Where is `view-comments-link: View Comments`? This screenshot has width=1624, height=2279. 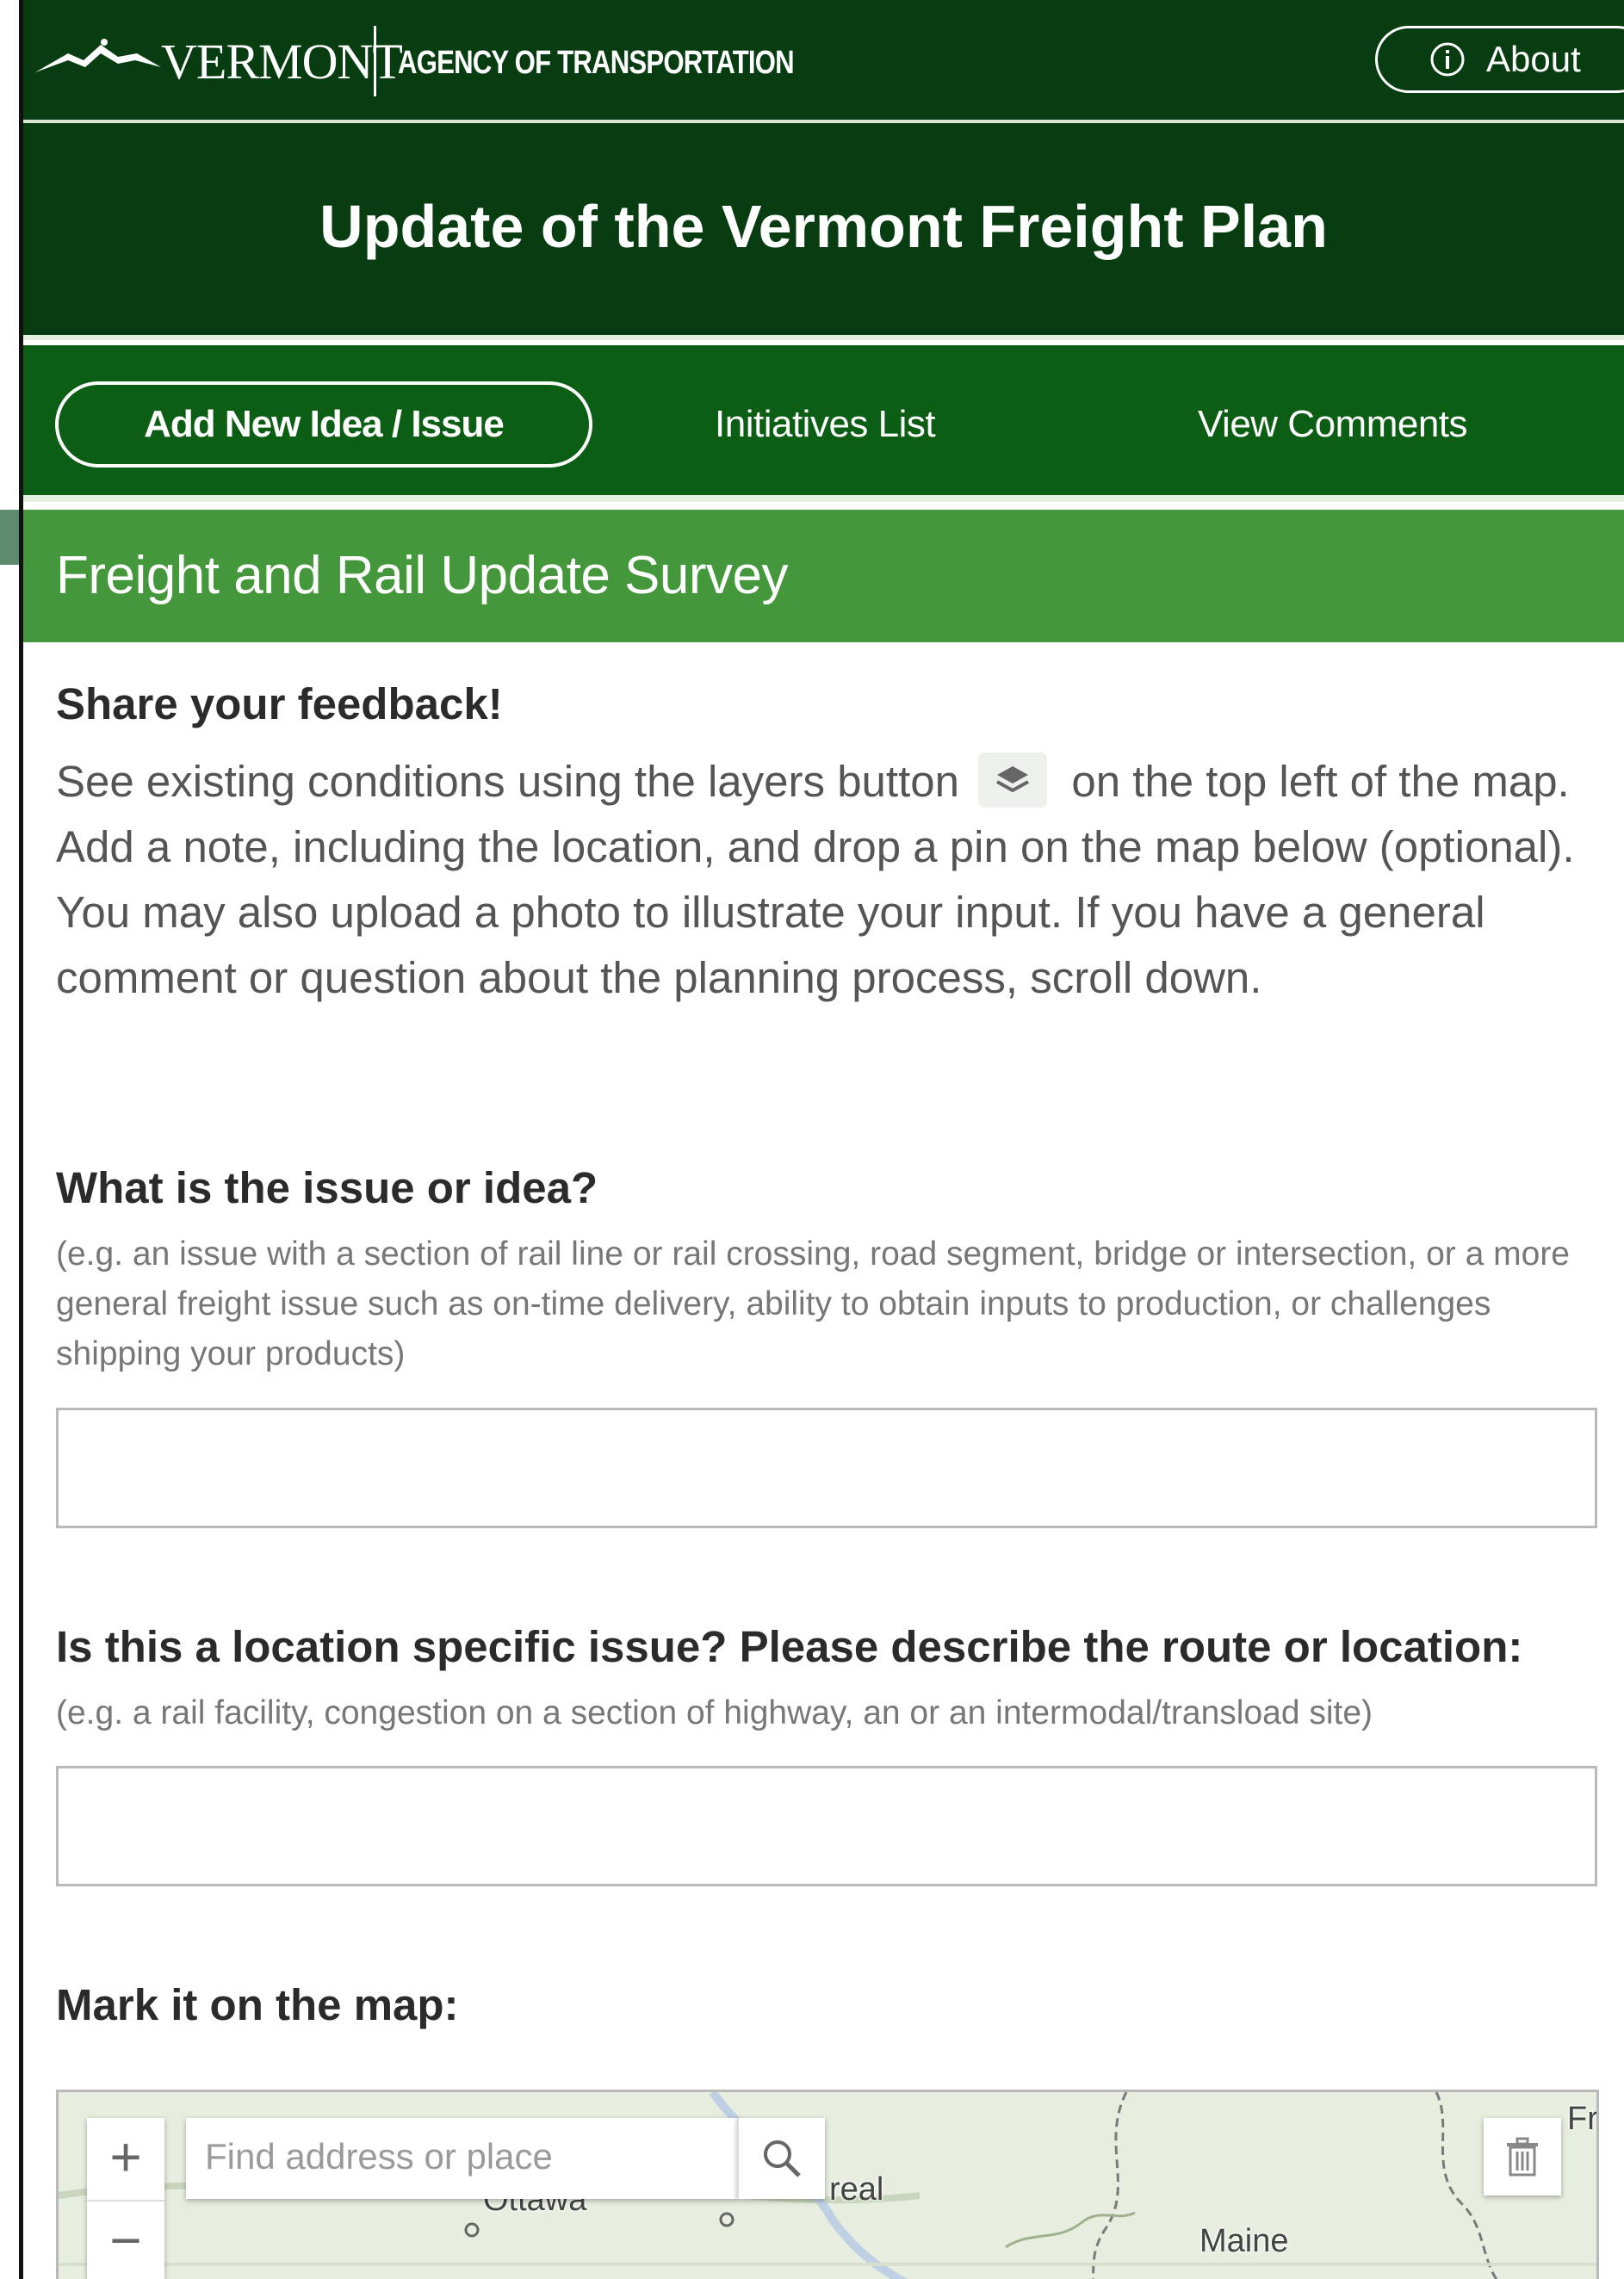 view-comments-link: View Comments is located at coordinates (1333, 424).